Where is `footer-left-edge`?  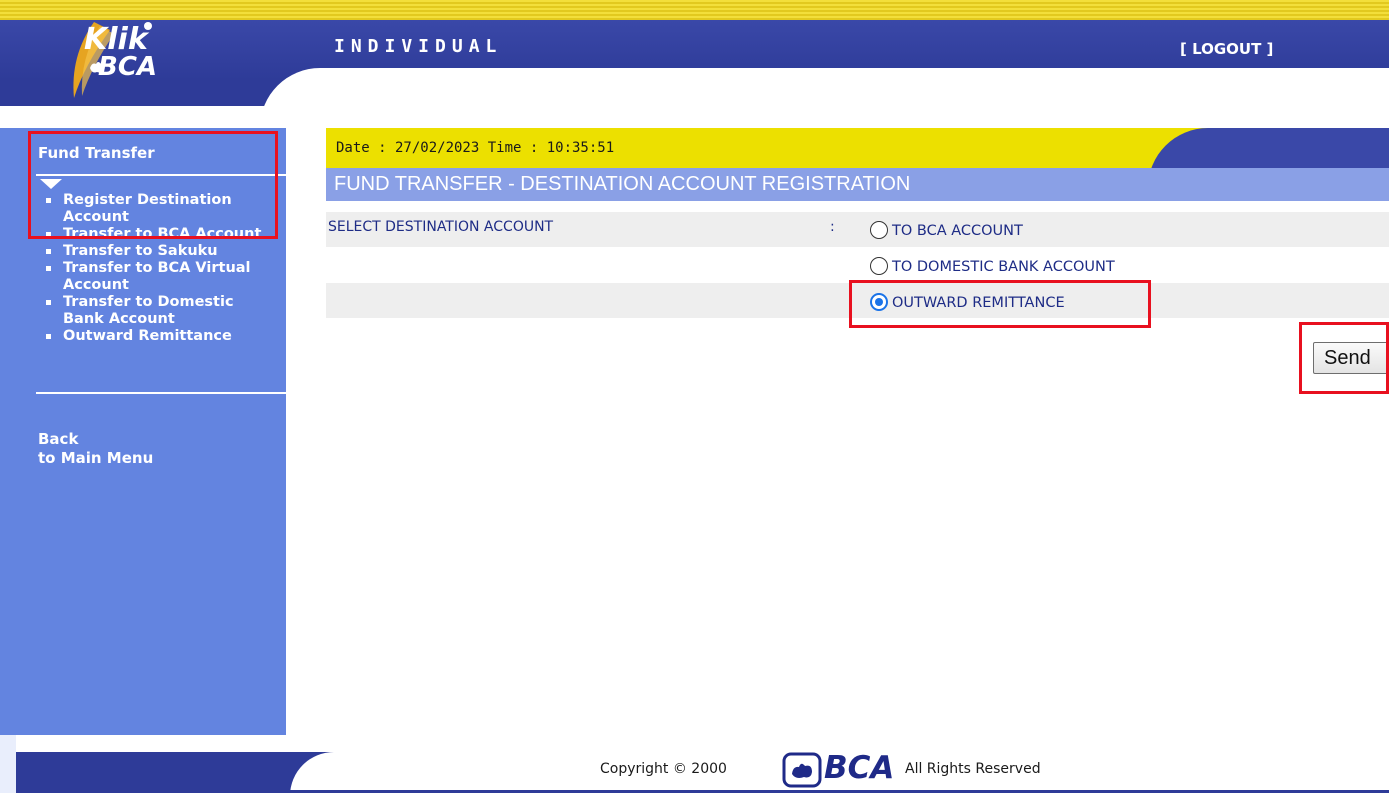
footer-left-edge is located at coordinates (8, 764).